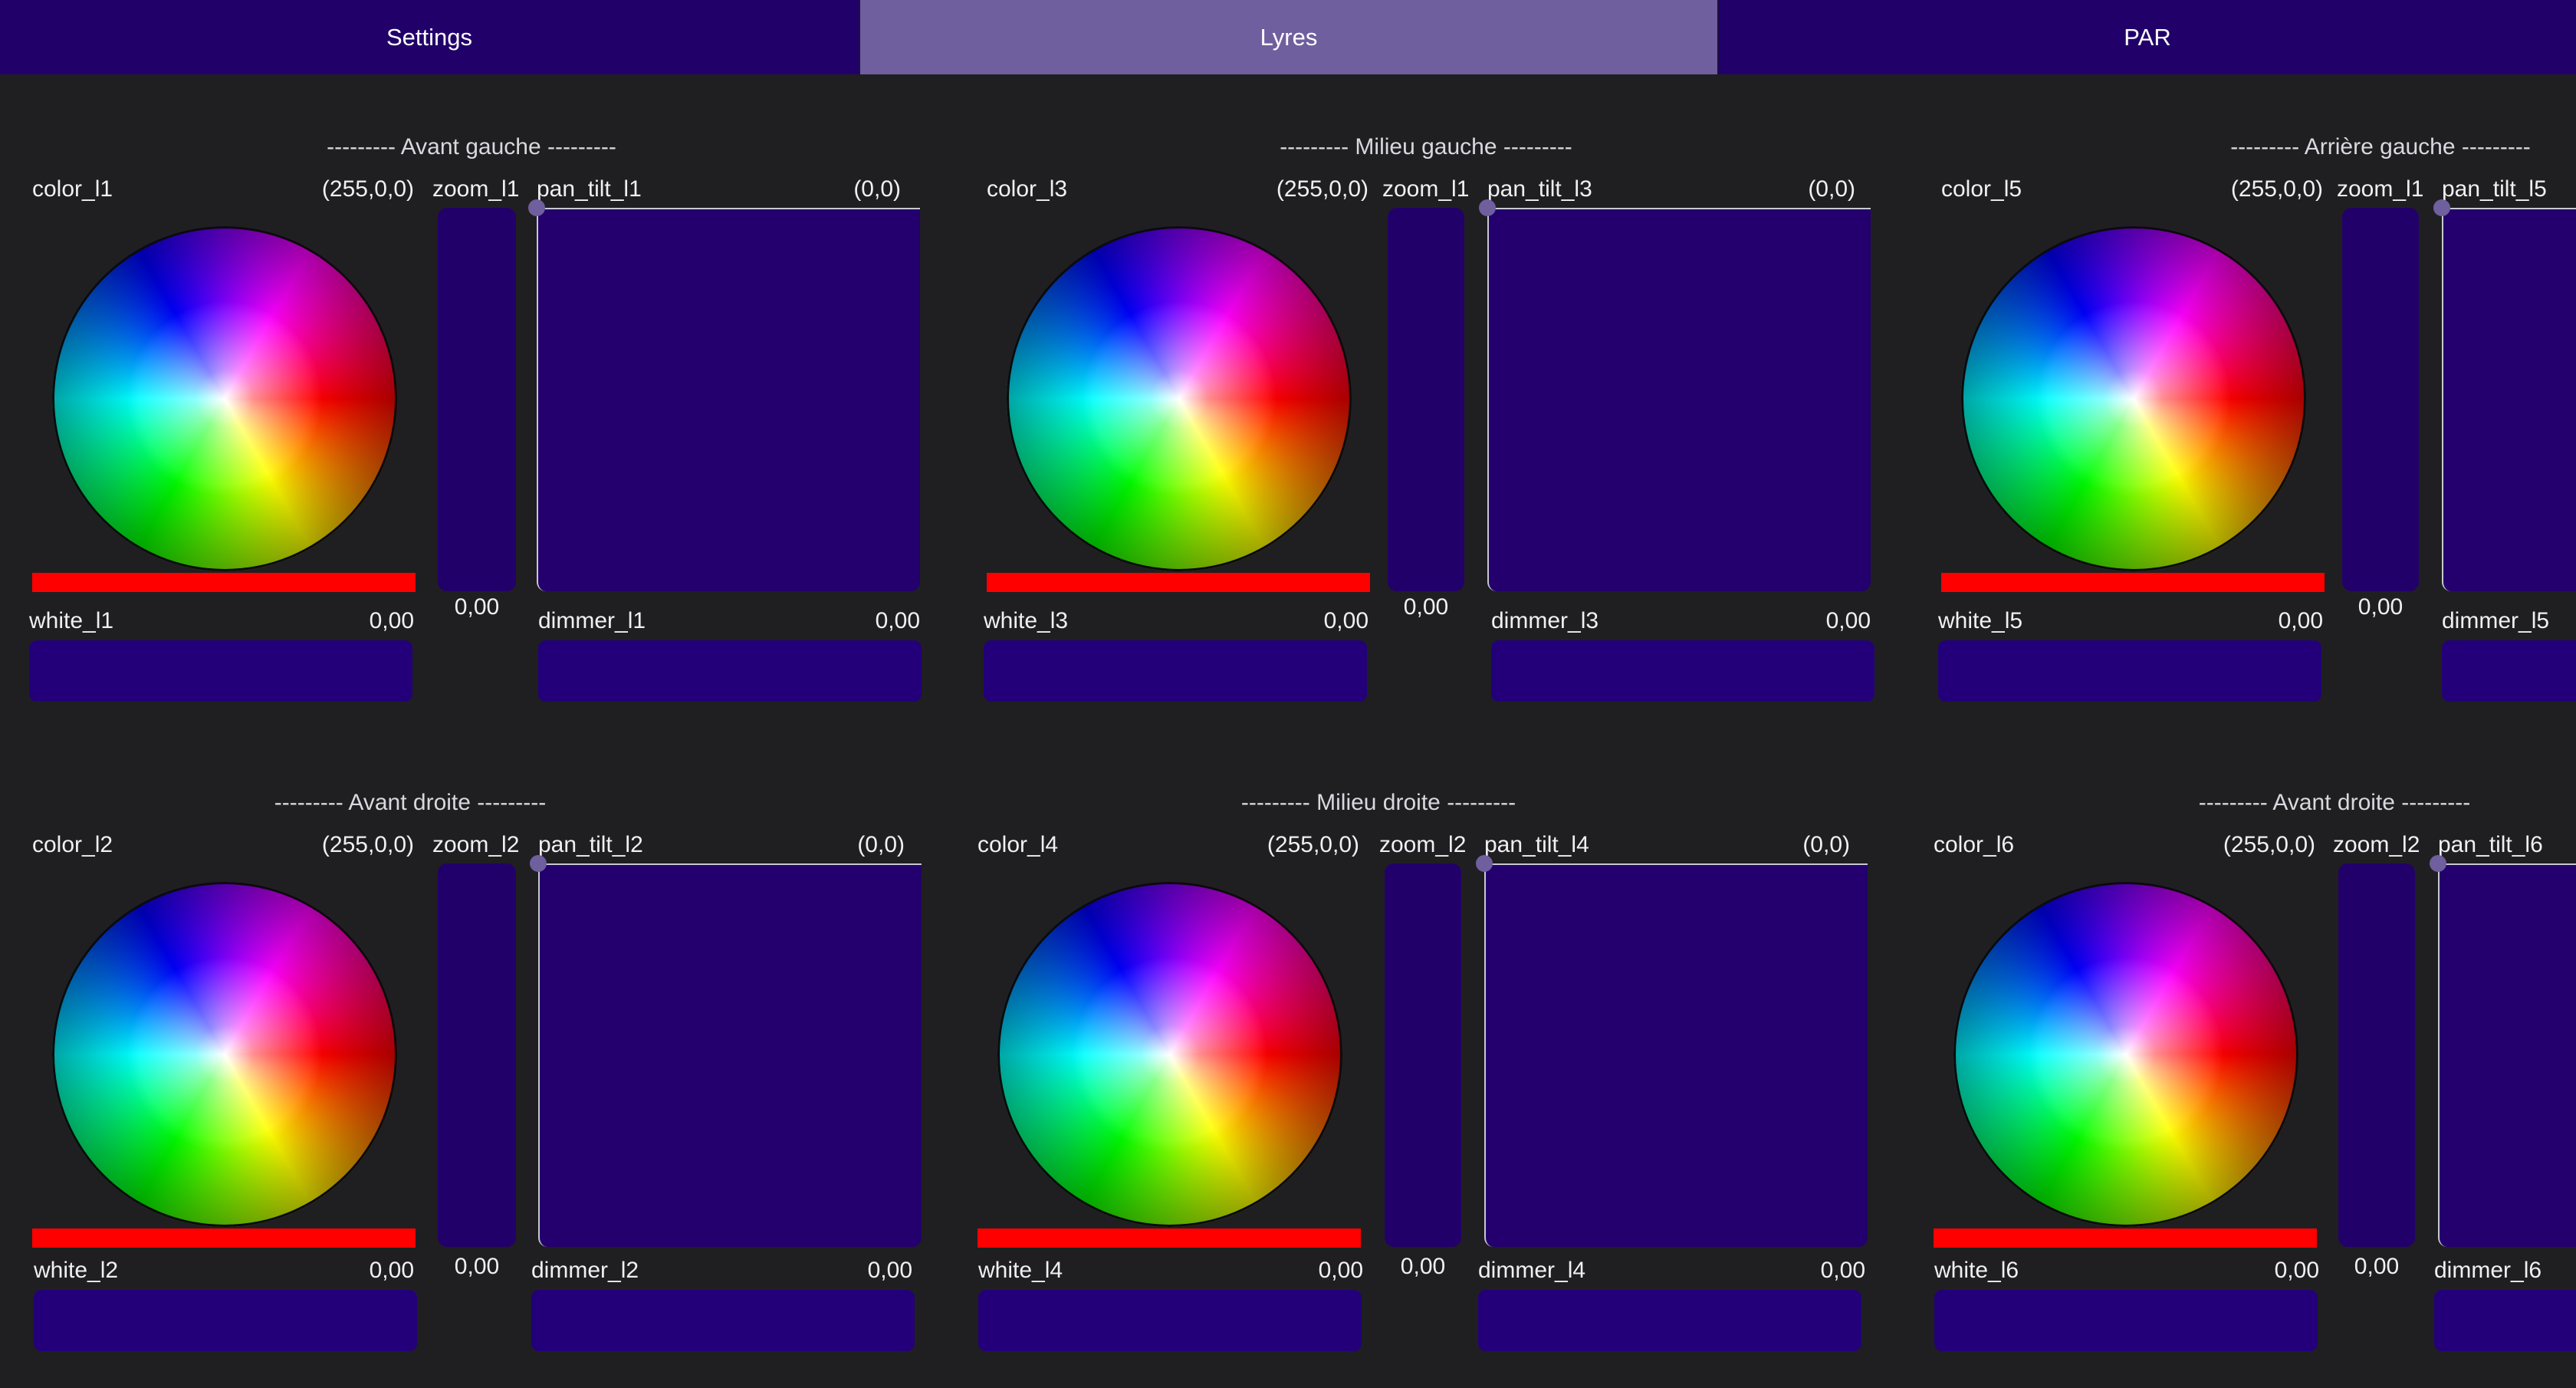 The image size is (2576, 1388). Describe the element at coordinates (1021, 1270) in the screenshot. I see `white-label: white_l4` at that location.